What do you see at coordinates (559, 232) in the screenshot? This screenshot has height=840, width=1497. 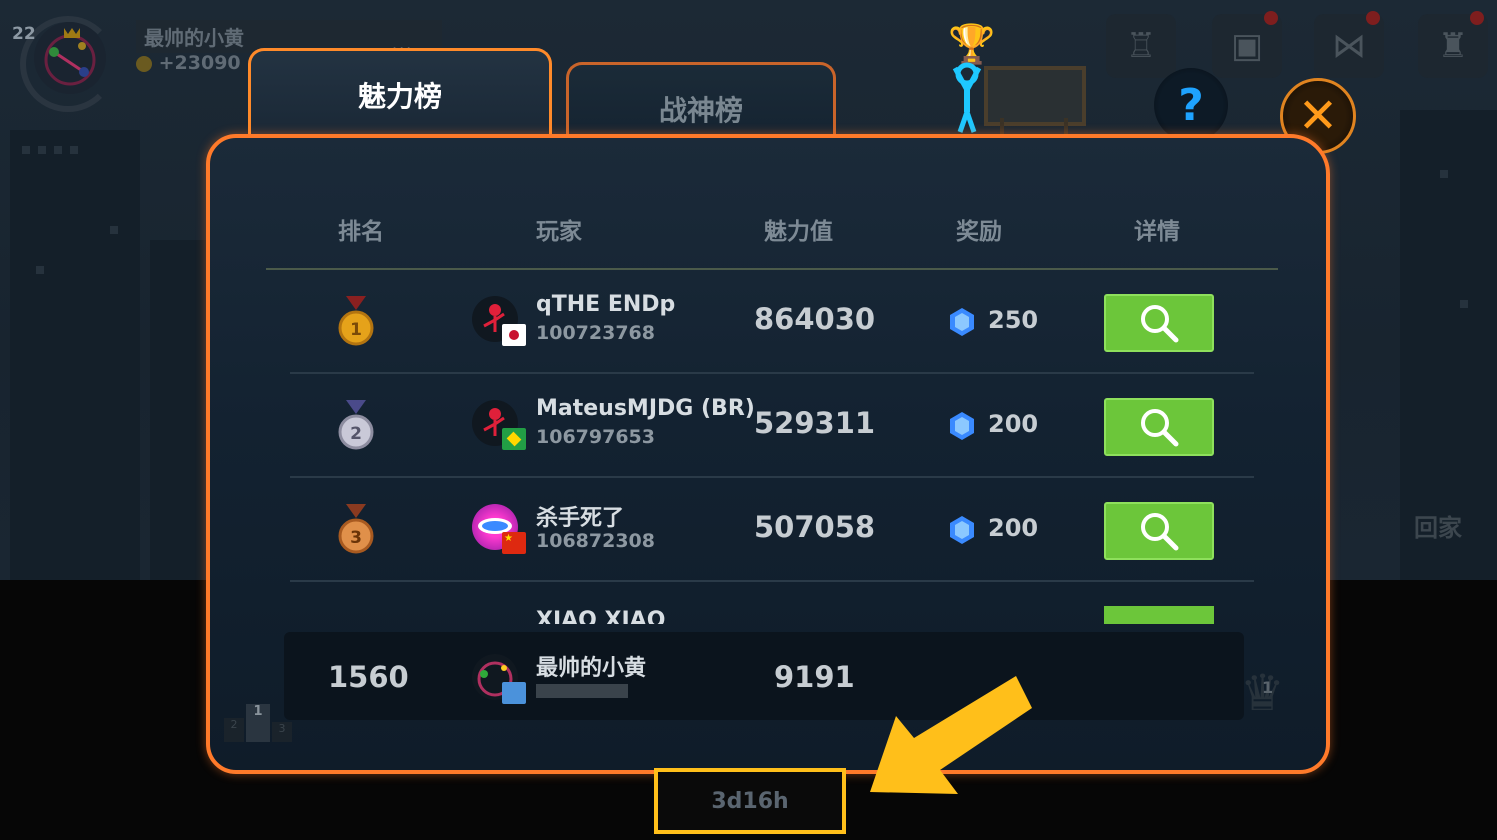 I see `header-player: 玩家` at bounding box center [559, 232].